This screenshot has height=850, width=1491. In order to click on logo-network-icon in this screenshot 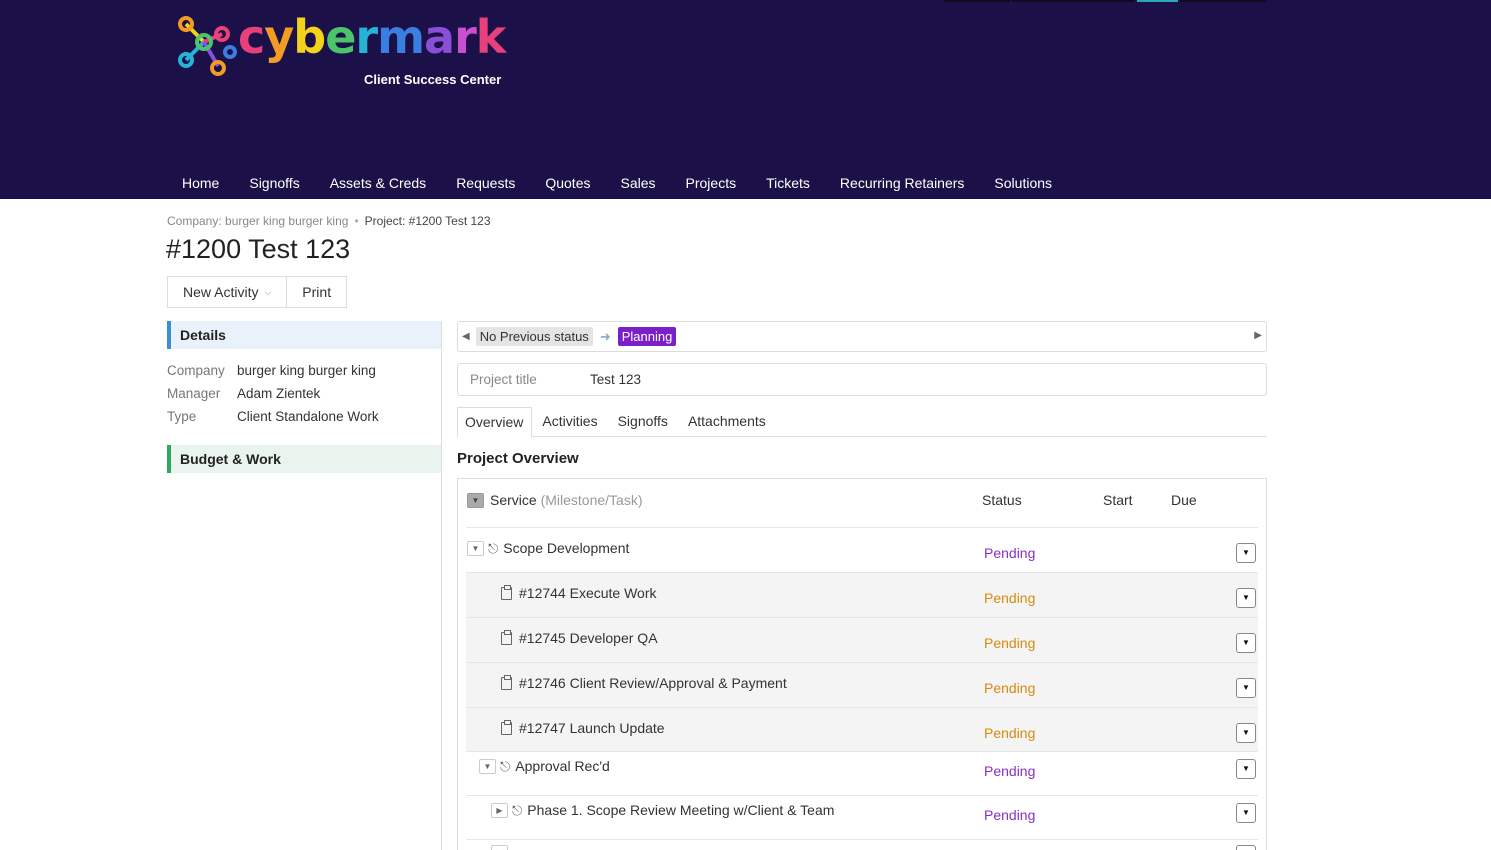, I will do `click(207, 46)`.